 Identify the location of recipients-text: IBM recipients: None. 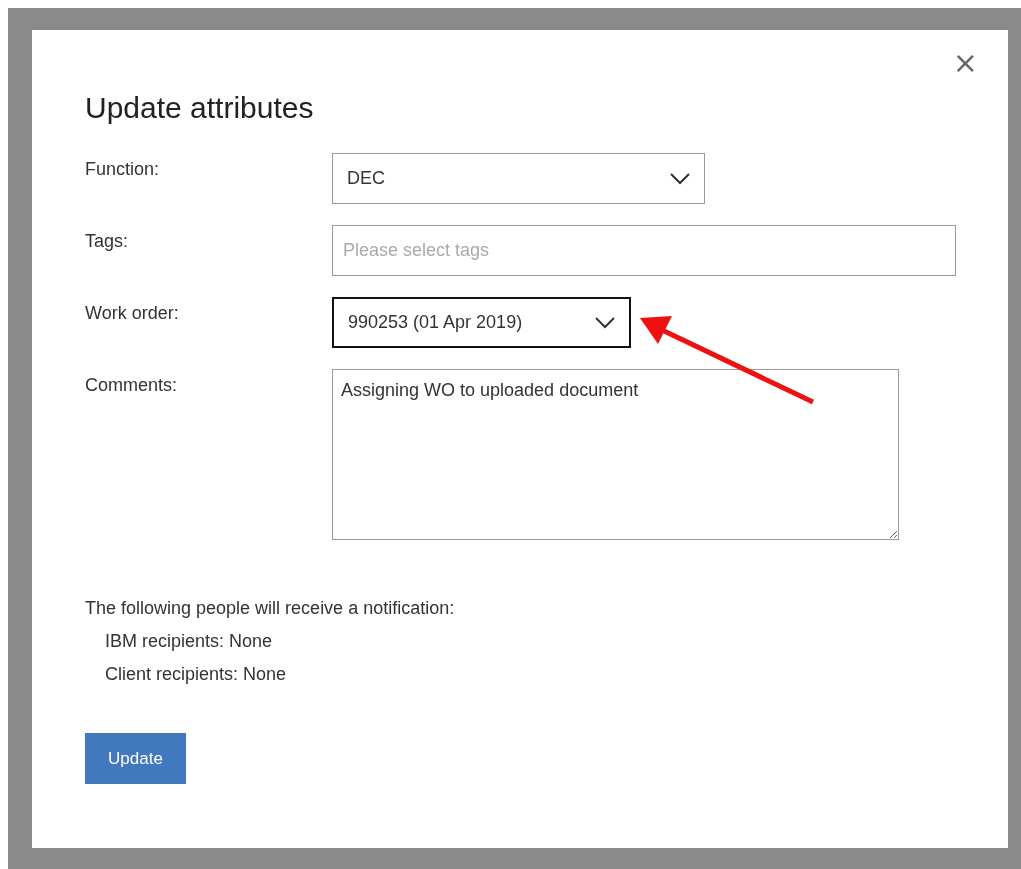
(189, 641).